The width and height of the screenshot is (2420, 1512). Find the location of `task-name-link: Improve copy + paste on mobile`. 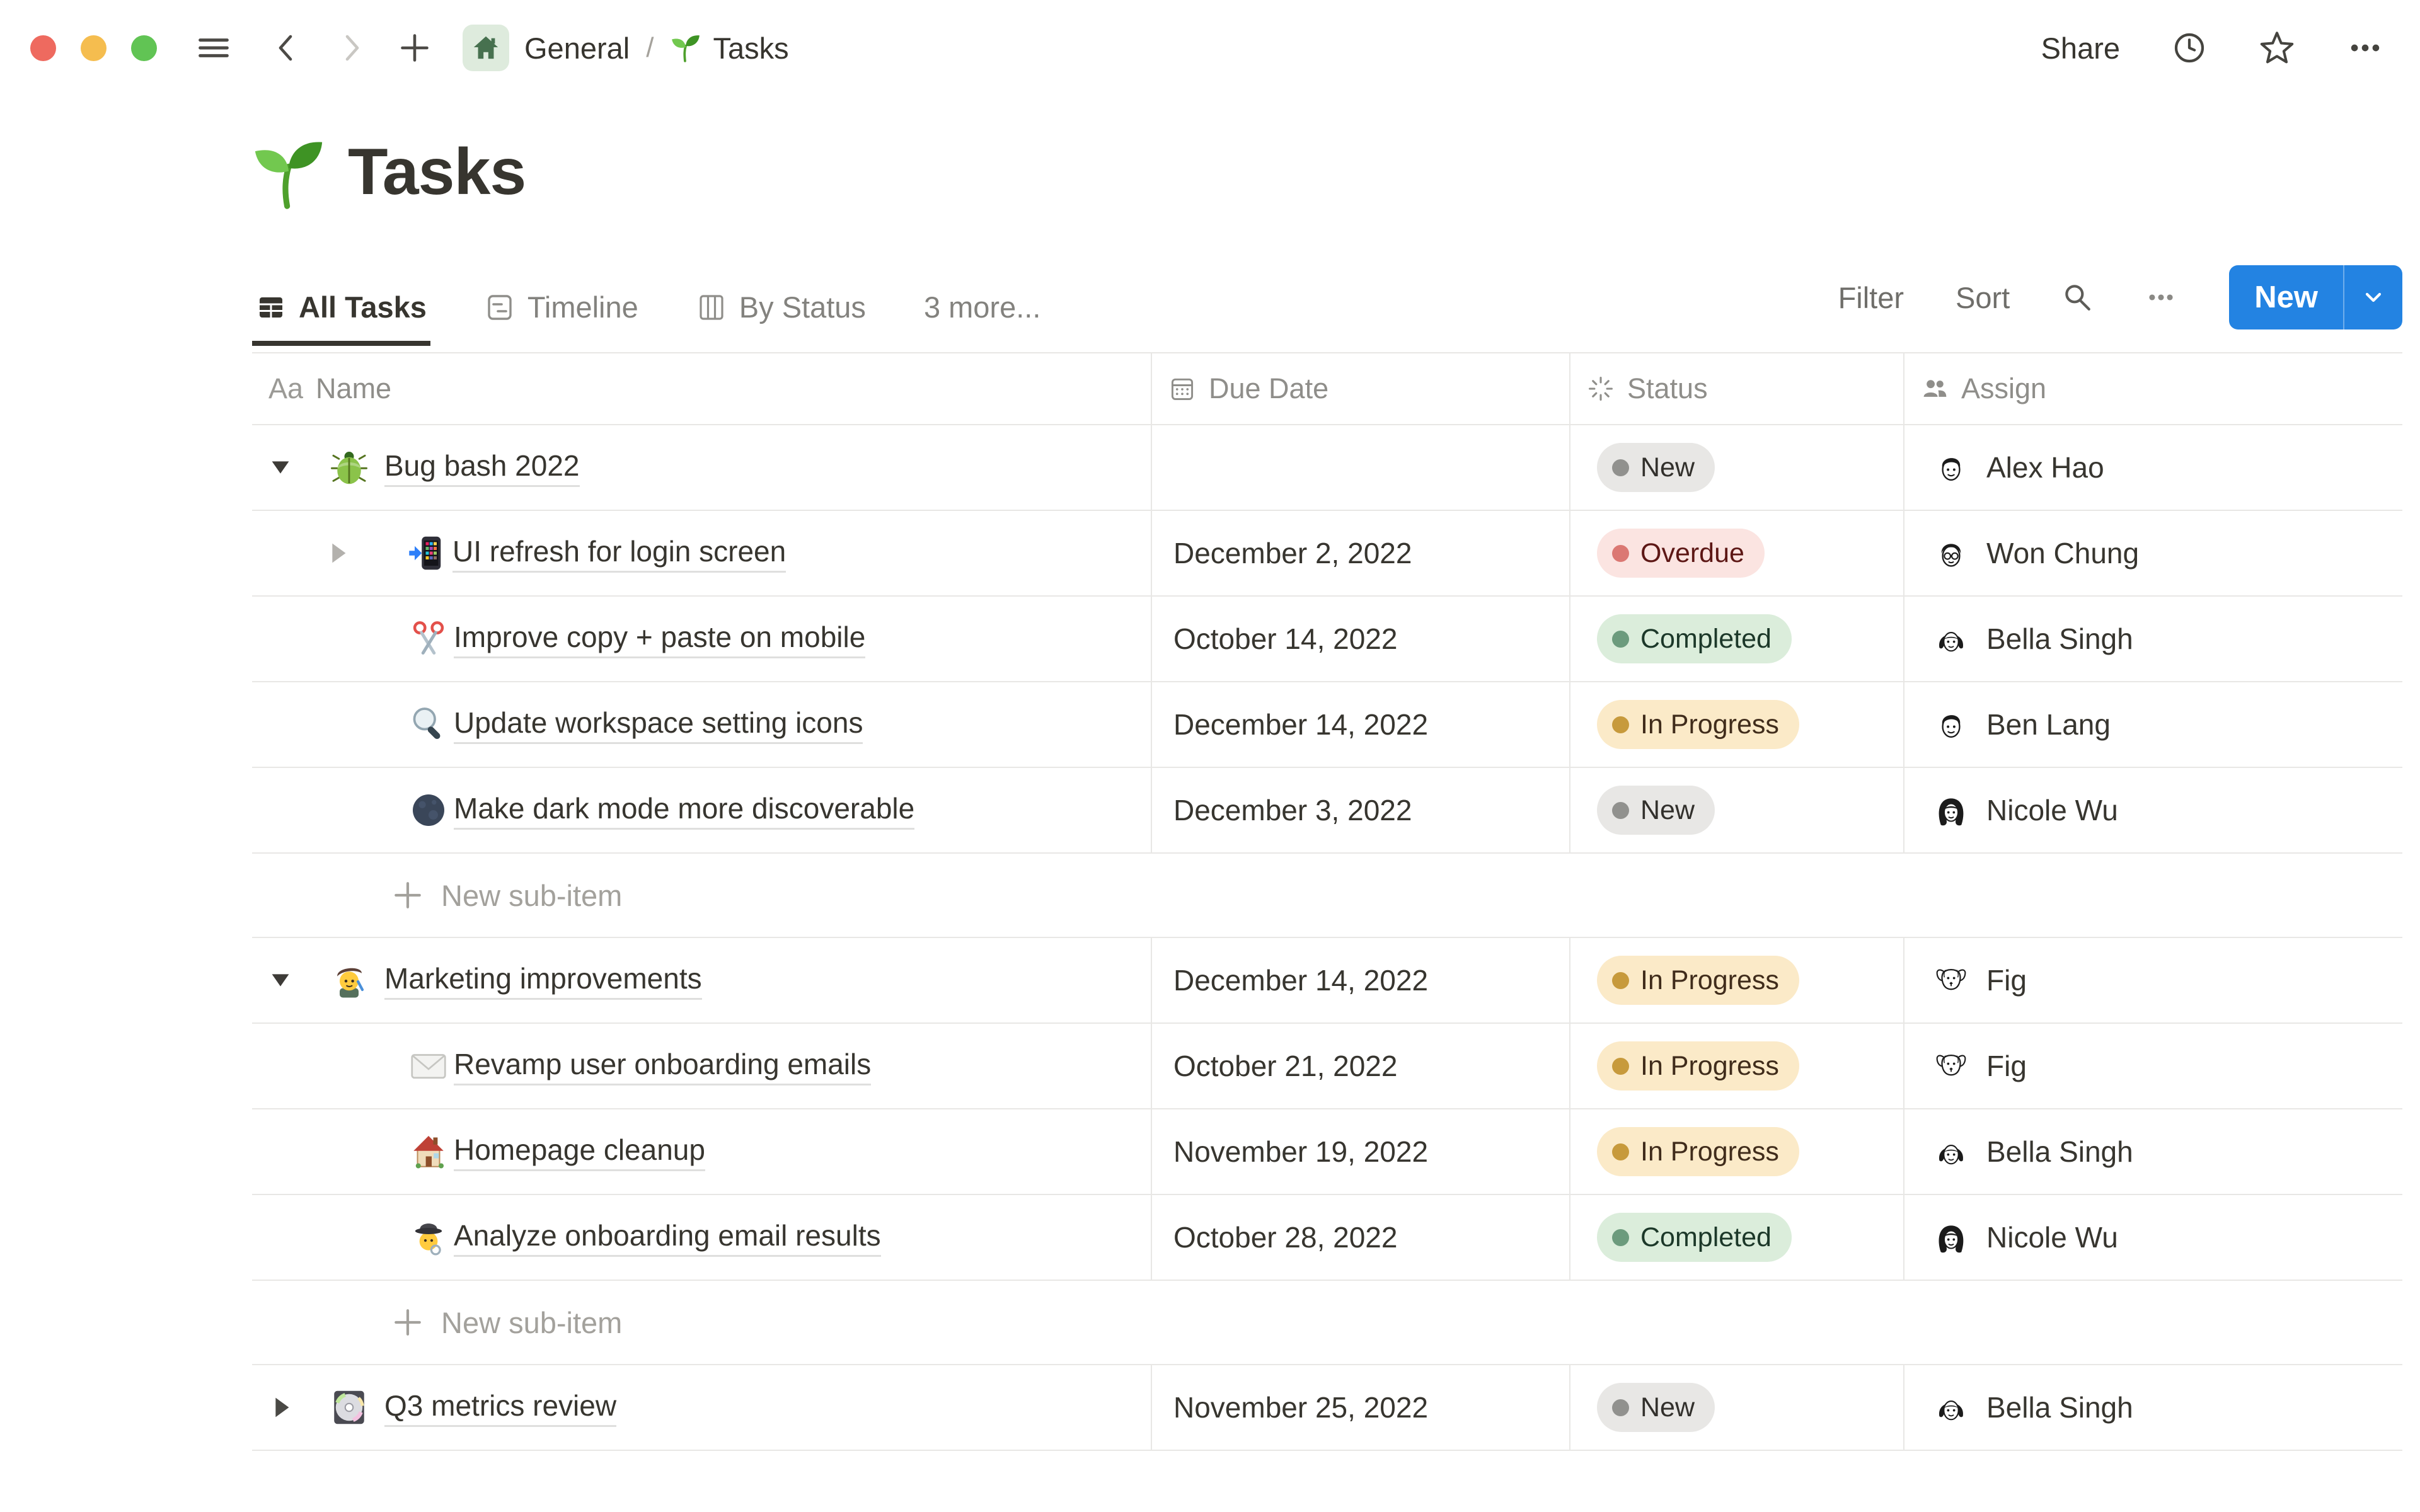

task-name-link: Improve copy + paste on mobile is located at coordinates (660, 639).